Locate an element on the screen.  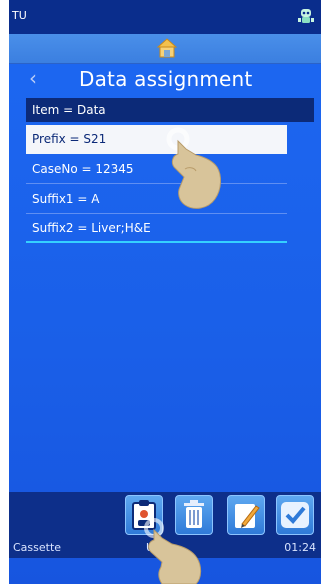
footer-status-bar: Cassette U gon 01:24 is located at coordinates (165, 548).